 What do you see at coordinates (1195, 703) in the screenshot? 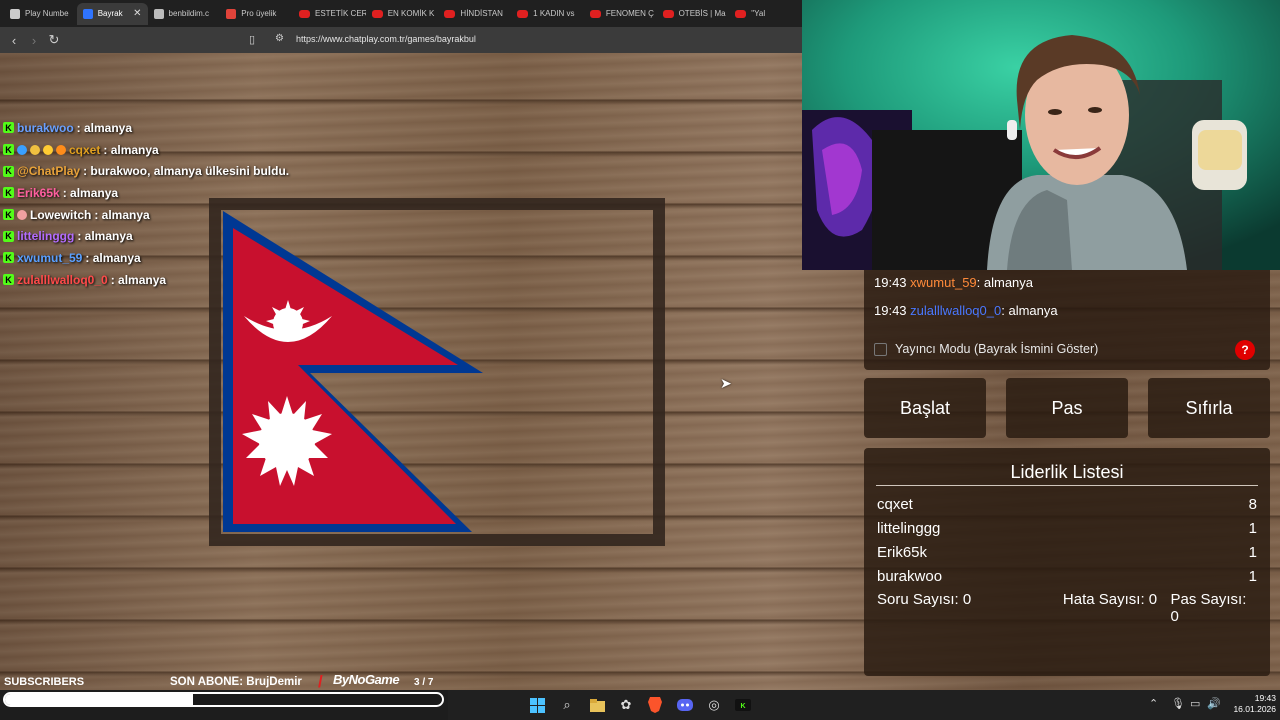
I see `display-icon: ▭` at bounding box center [1195, 703].